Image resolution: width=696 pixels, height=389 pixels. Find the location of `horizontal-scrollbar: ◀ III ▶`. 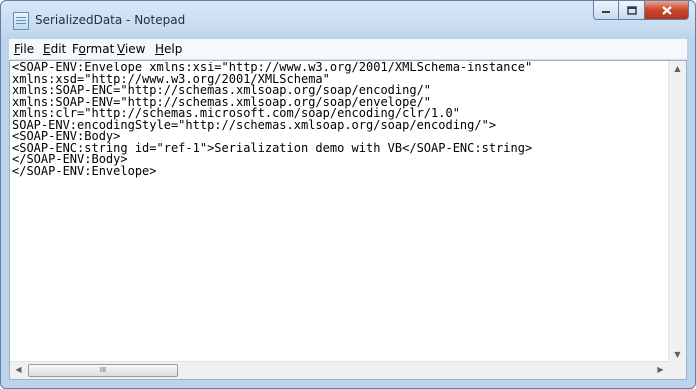

horizontal-scrollbar: ◀ III ▶ is located at coordinates (339, 370).